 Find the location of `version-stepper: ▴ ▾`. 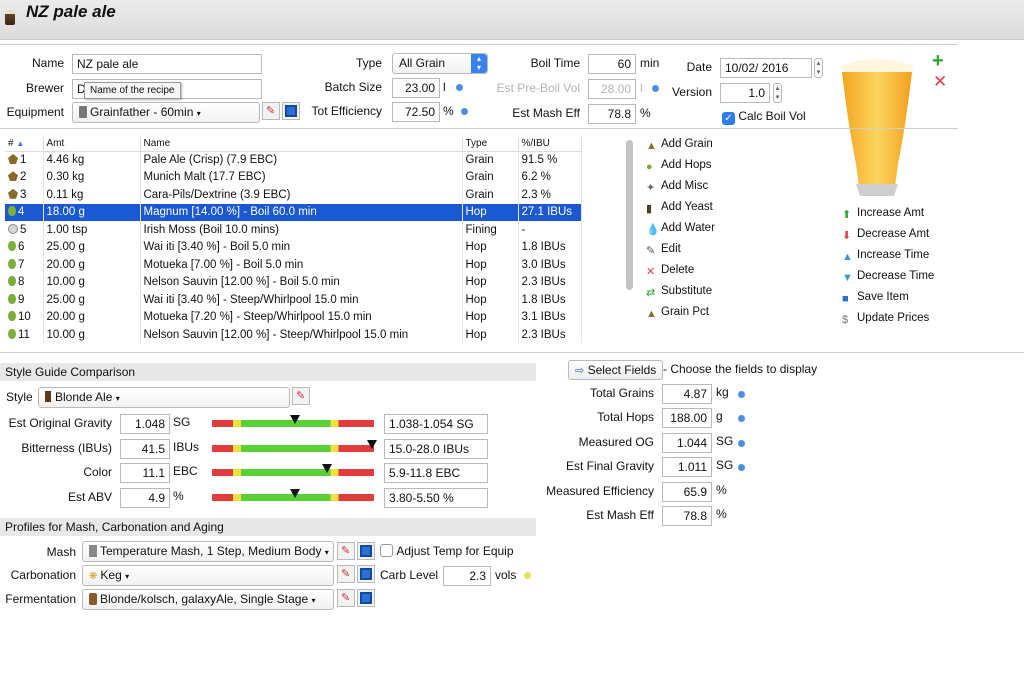

version-stepper: ▴ ▾ is located at coordinates (777, 93).